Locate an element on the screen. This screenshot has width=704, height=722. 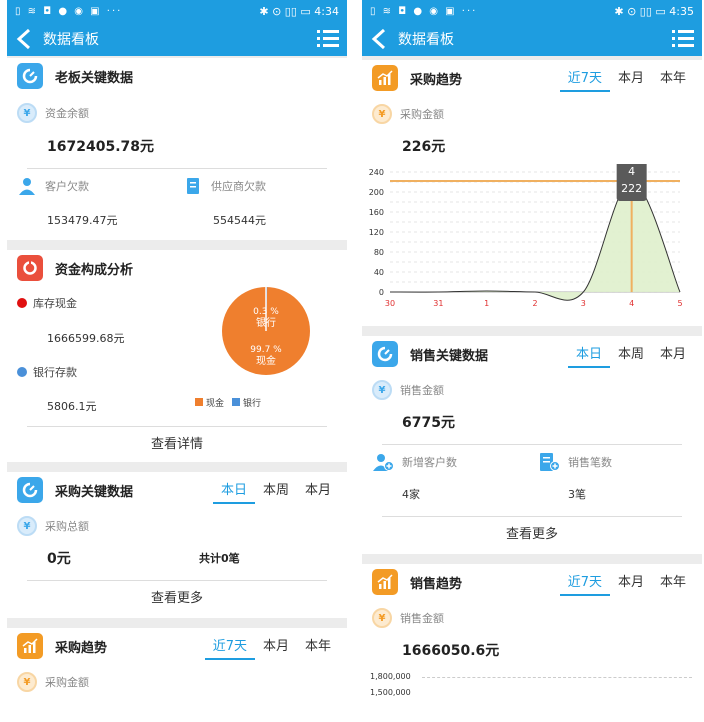
bank-dot is located at coordinates (22, 372).